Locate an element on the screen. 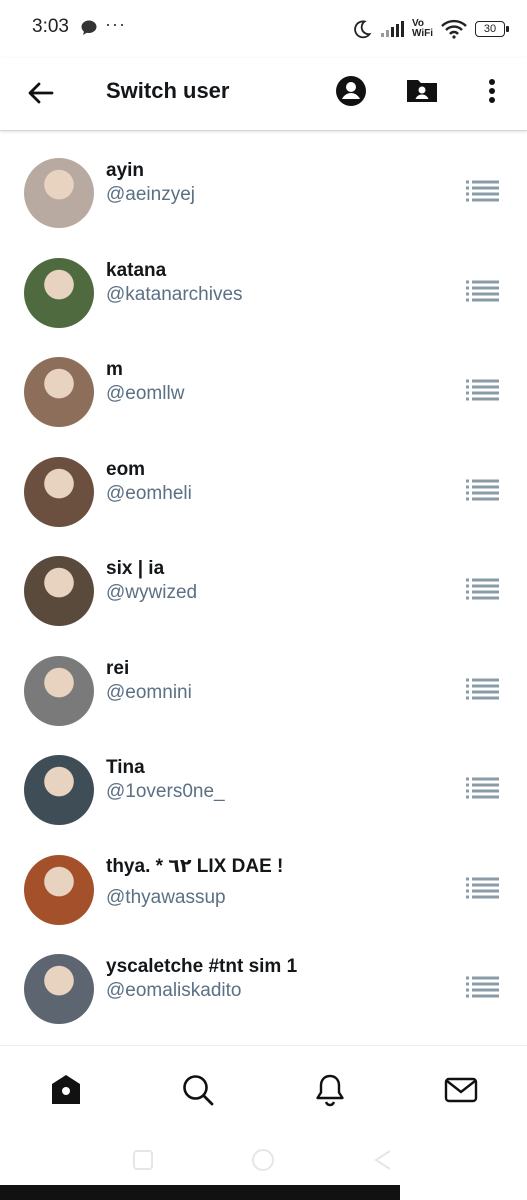  account-handle: @eomaliskadito is located at coordinates (174, 990).